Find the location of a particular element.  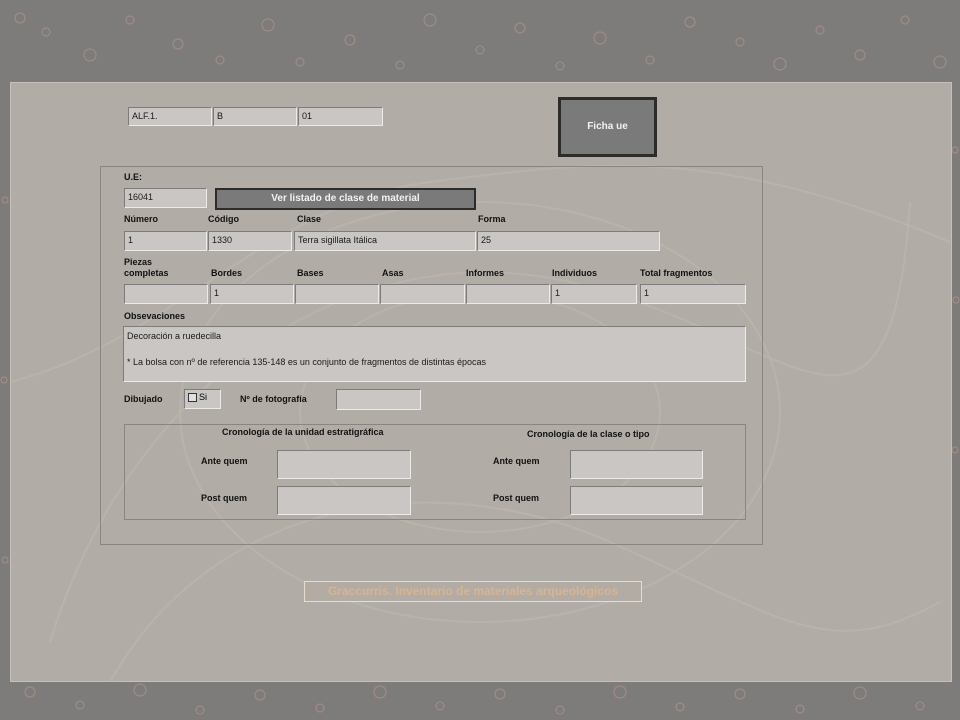

foto-field is located at coordinates (378, 399).